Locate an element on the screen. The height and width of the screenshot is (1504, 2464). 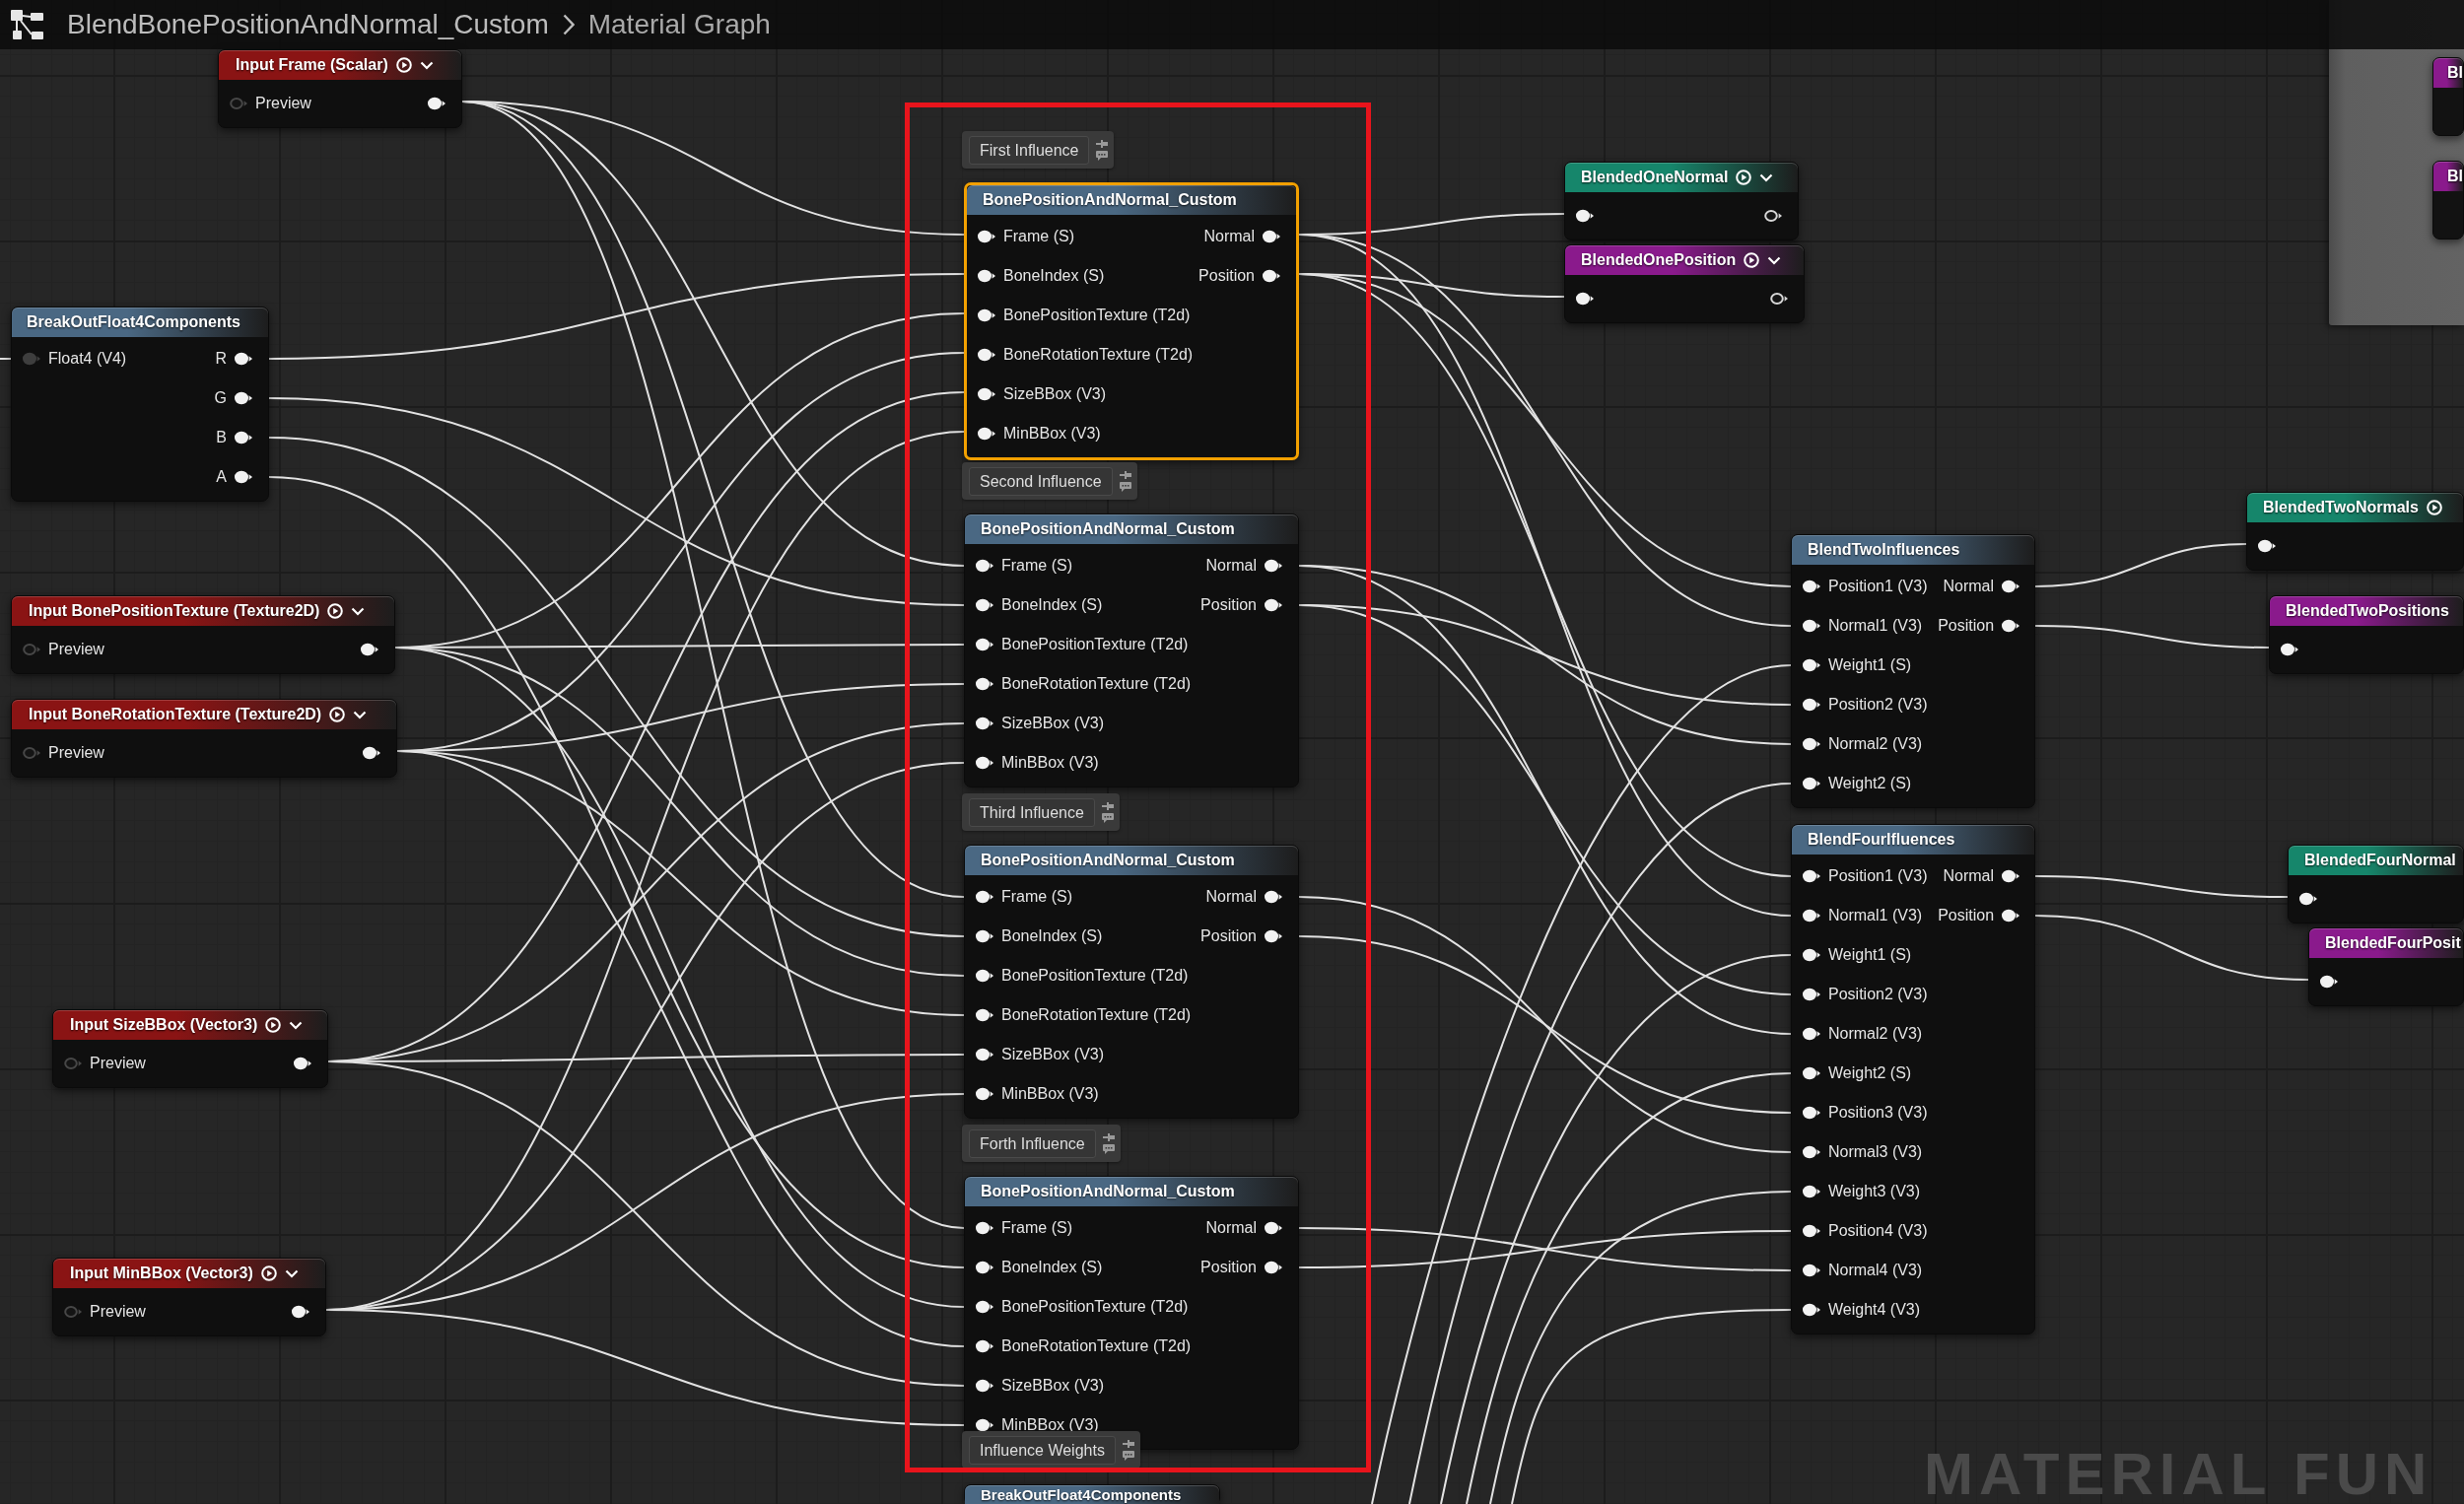
graph-node: BlendedOnePosition is located at coordinates (1684, 283).